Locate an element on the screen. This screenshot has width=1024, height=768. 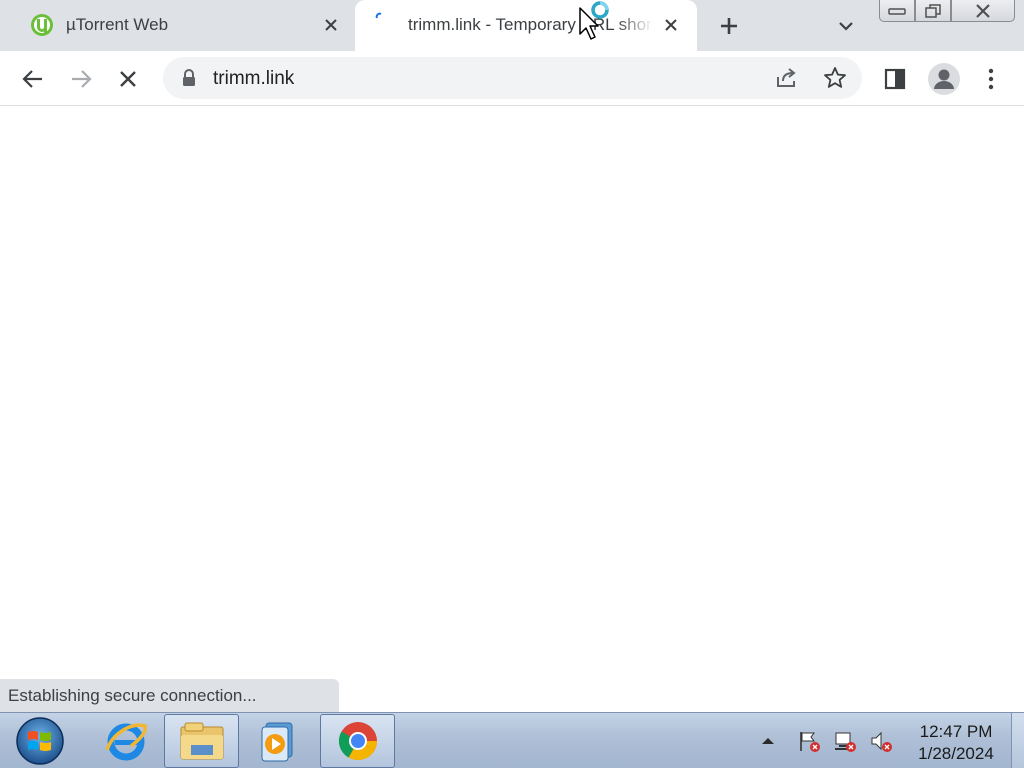
minimize-button is located at coordinates (897, 11).